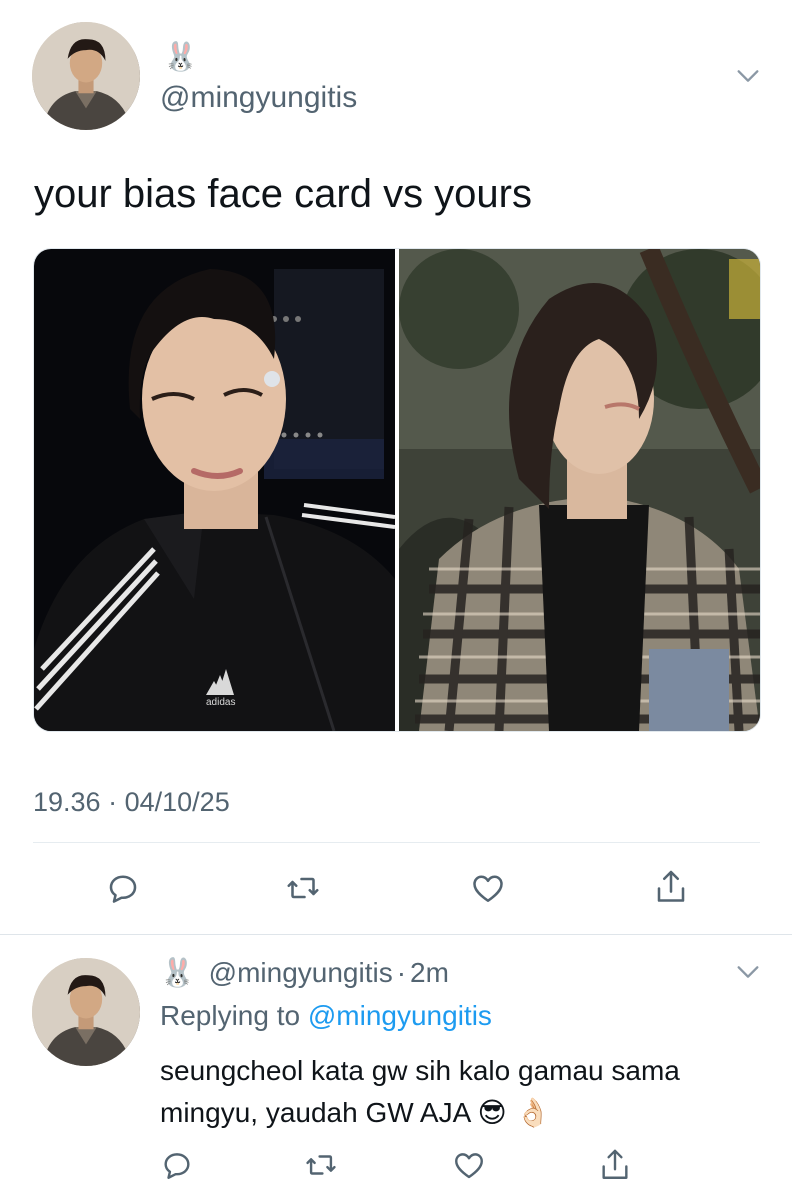 This screenshot has height=1200, width=792. What do you see at coordinates (301, 972) in the screenshot?
I see `reply-handle: @mingyungitis` at bounding box center [301, 972].